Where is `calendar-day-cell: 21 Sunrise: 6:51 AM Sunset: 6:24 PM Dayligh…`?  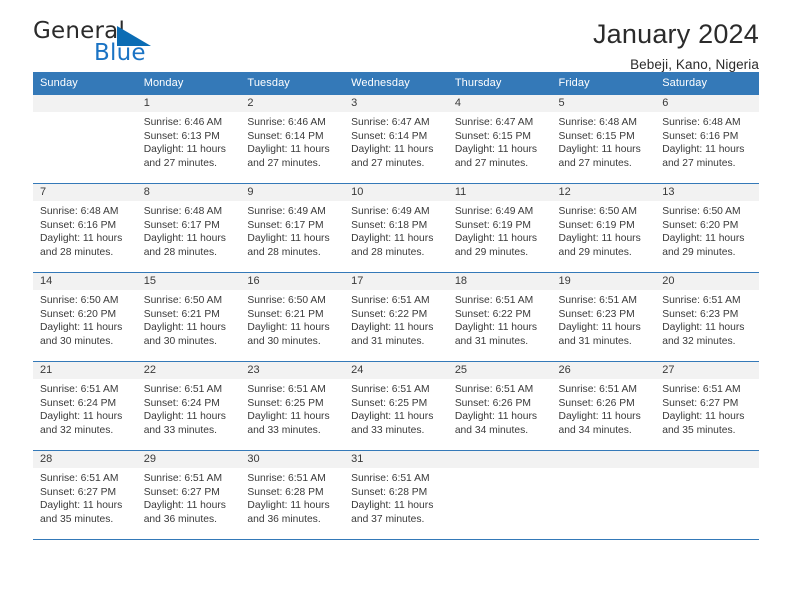 calendar-day-cell: 21 Sunrise: 6:51 AM Sunset: 6:24 PM Dayligh… is located at coordinates (85, 406).